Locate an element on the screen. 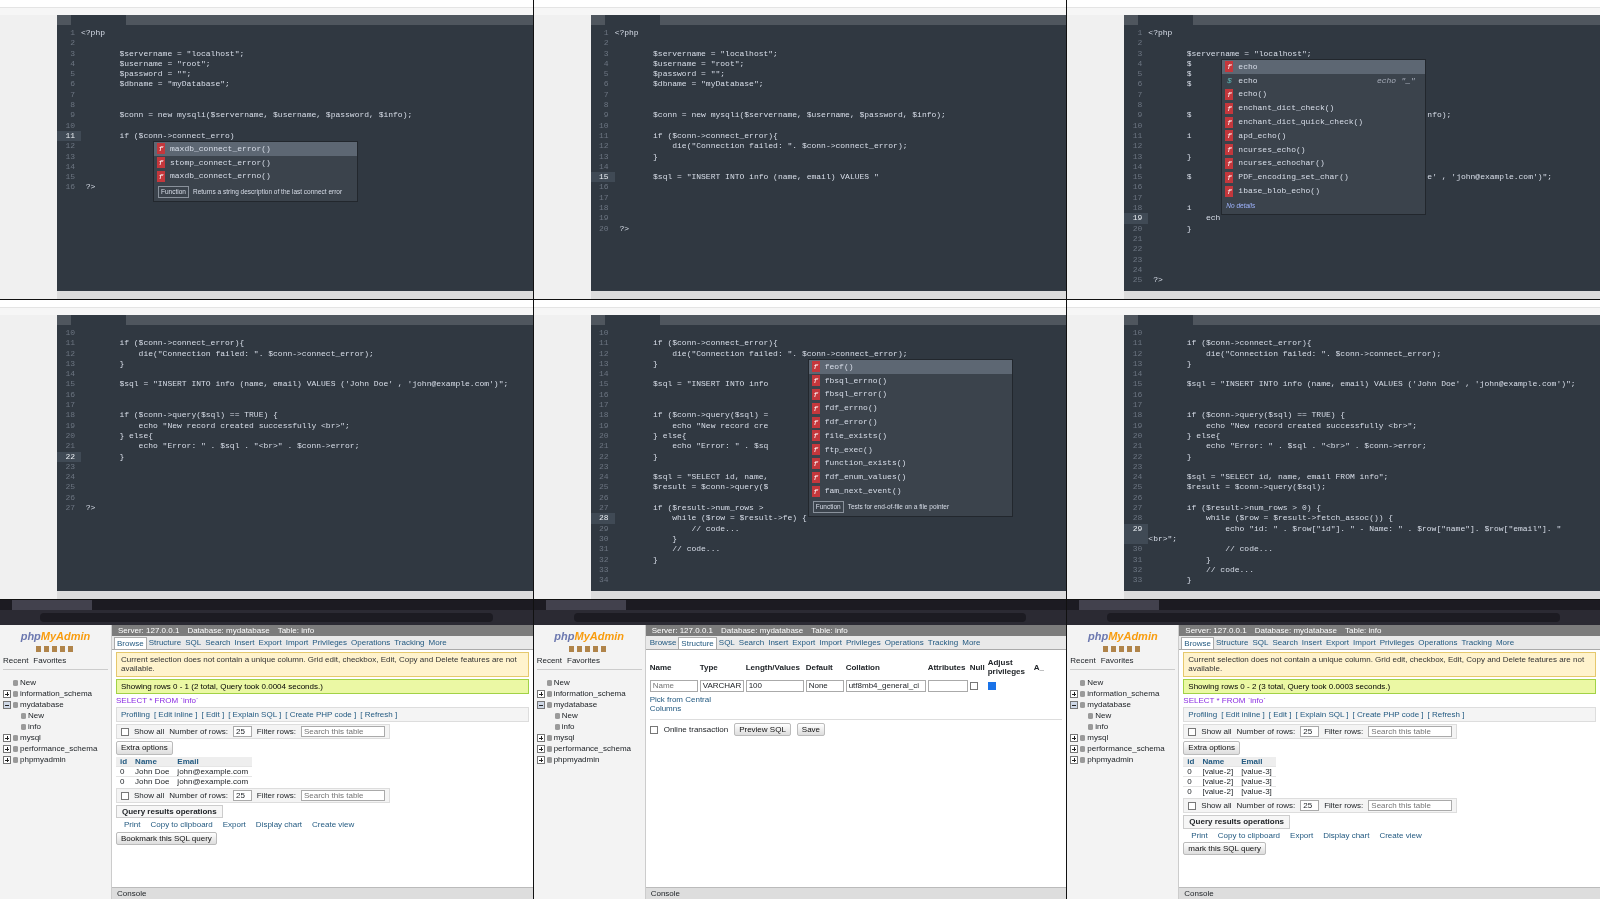 The width and height of the screenshot is (1600, 899). autocomplete-item: $ echo echo "_" is located at coordinates (1324, 80).